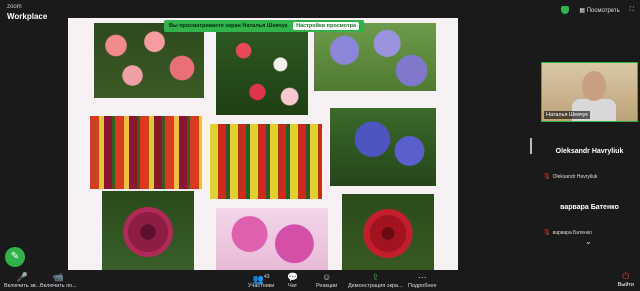 The height and width of the screenshot is (291, 640). What do you see at coordinates (272, 240) in the screenshot?
I see `photo-dahlia-pink` at bounding box center [272, 240].